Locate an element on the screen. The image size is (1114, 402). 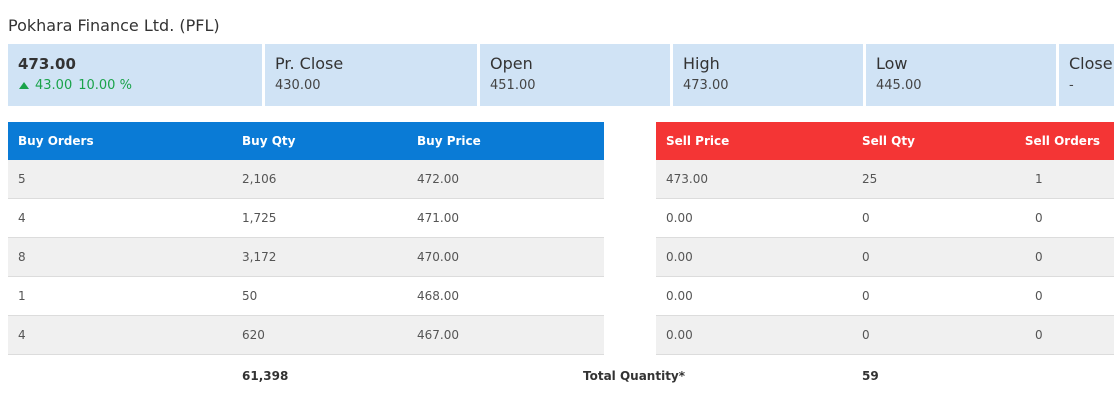
sell-orders-cell: 1 is located at coordinates (1039, 179).